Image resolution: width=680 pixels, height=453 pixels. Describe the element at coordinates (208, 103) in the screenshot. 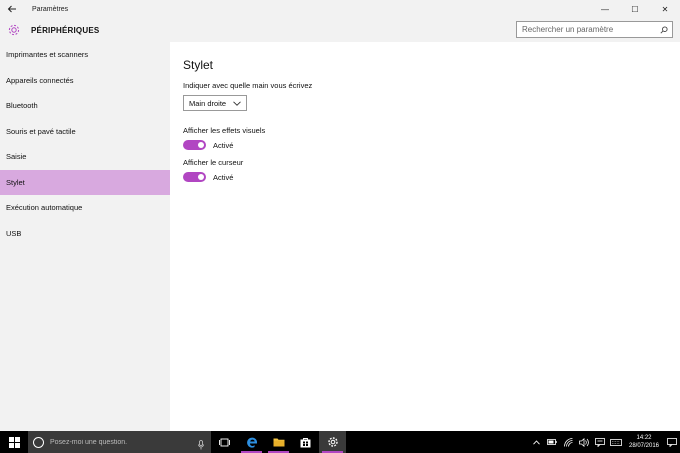

I see `hand-dropdown-value: Main droite` at that location.